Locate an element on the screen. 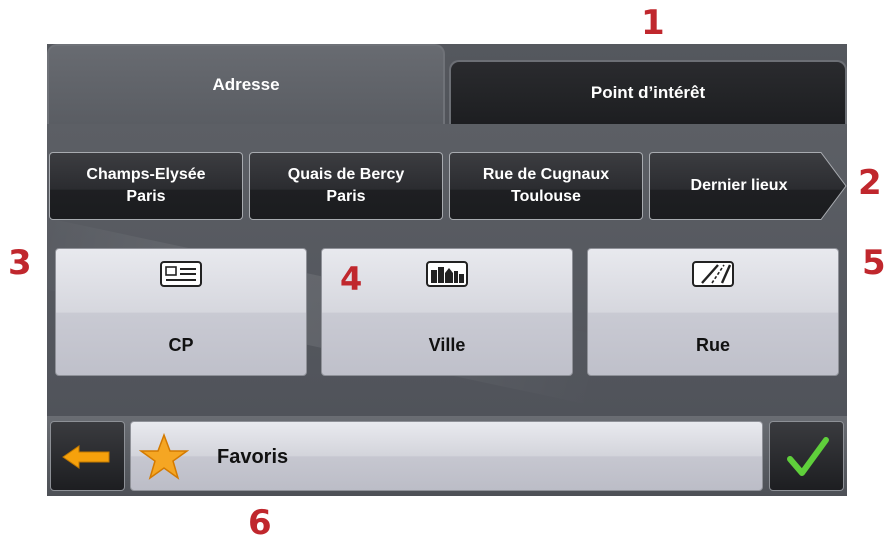  callout-5: 5 is located at coordinates (874, 263).